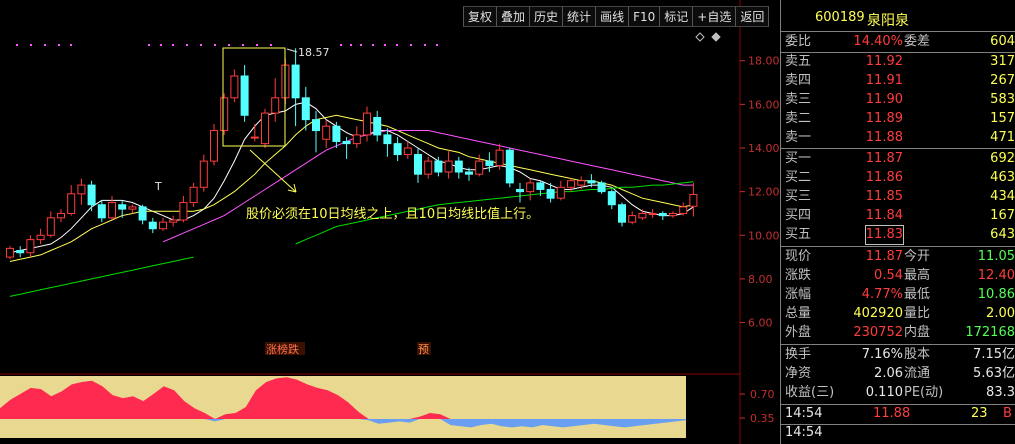 The width and height of the screenshot is (1015, 444). I want to click on level-price: 11.92, so click(884, 61).